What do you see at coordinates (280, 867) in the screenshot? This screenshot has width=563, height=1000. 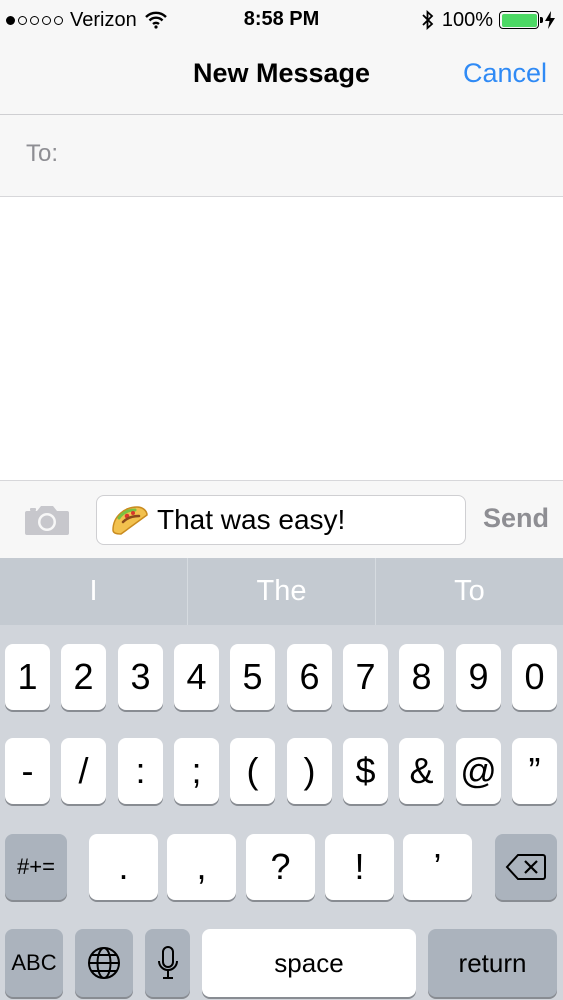 I see `key-question: ?` at bounding box center [280, 867].